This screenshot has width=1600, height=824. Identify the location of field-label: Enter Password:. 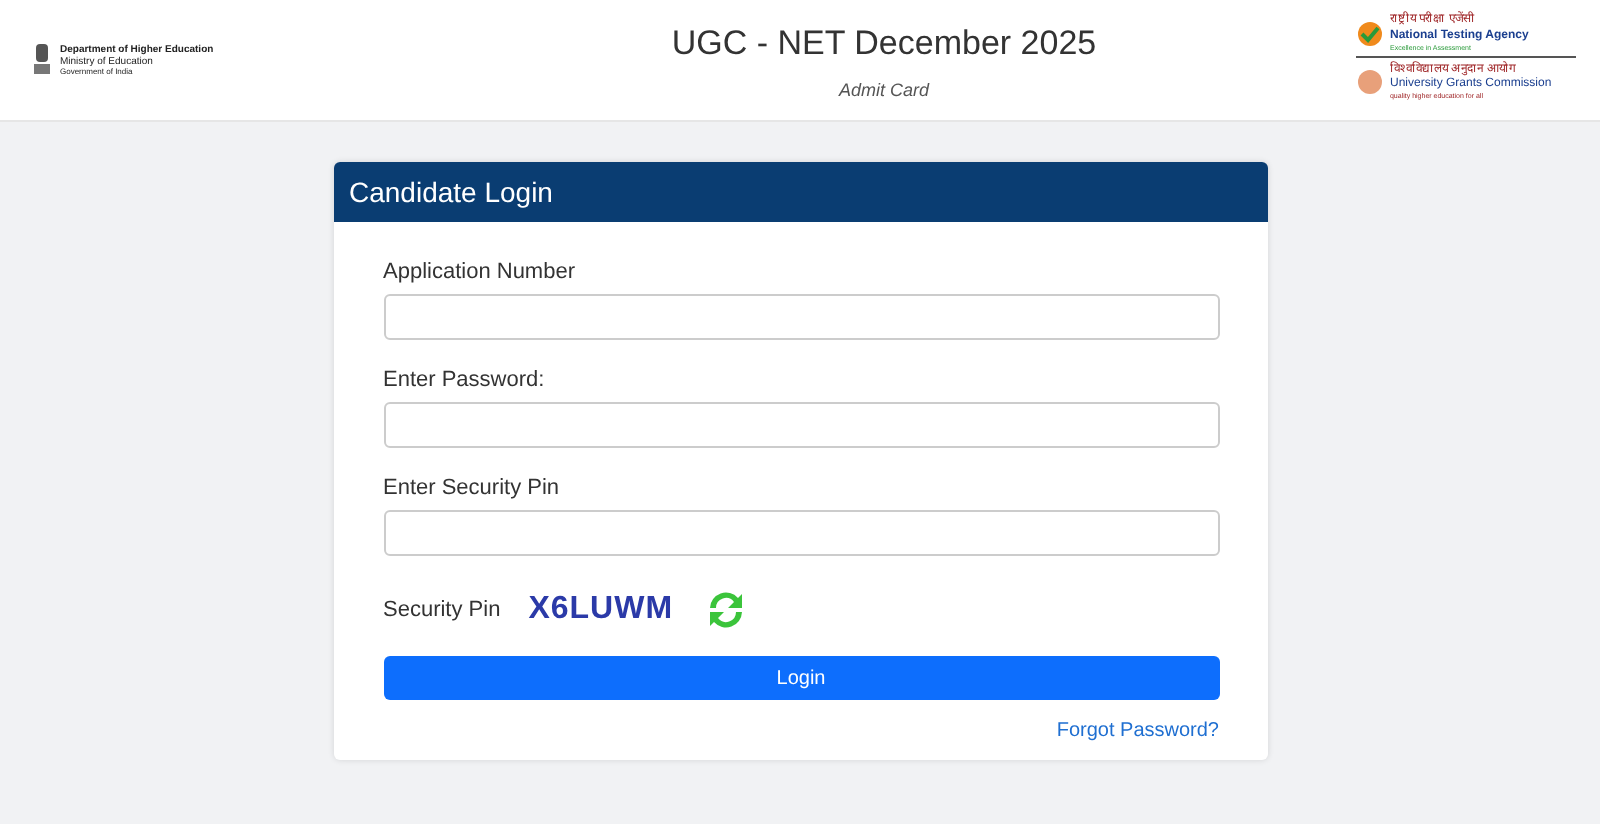
(465, 380).